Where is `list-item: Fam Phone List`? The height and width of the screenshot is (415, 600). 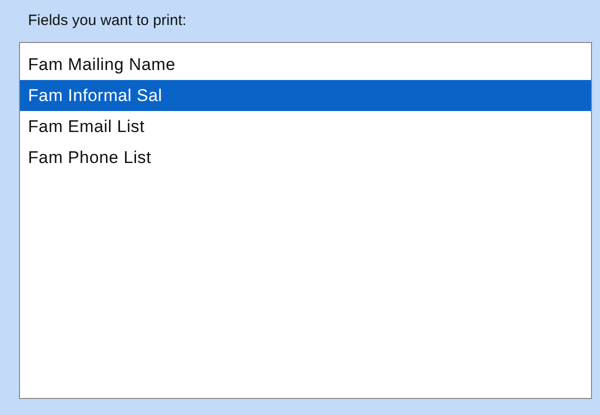
list-item: Fam Phone List is located at coordinates (305, 157).